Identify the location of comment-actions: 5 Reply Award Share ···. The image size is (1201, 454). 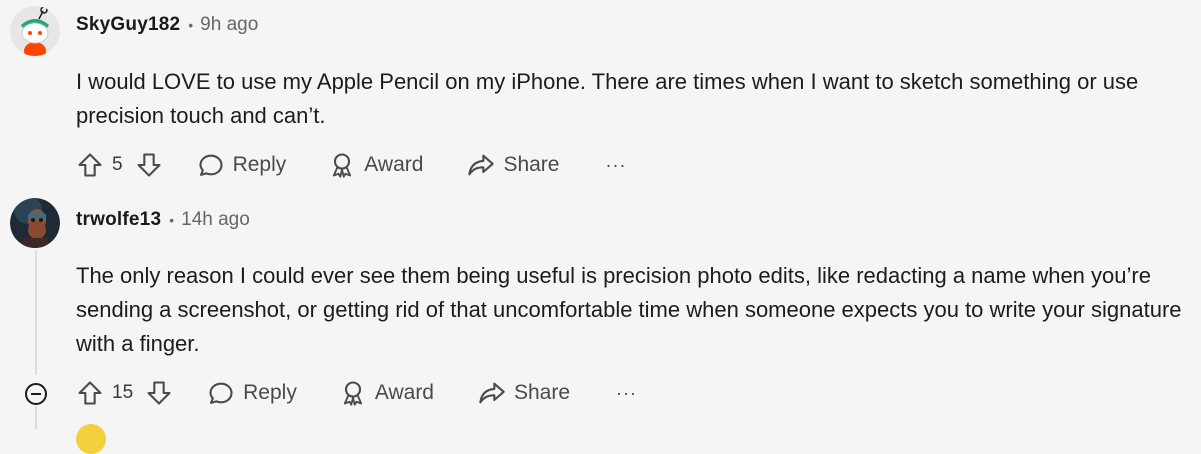
(351, 165).